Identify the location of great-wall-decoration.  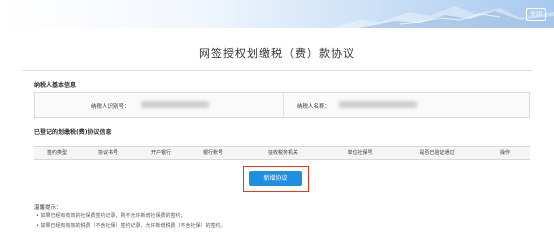
(442, 17).